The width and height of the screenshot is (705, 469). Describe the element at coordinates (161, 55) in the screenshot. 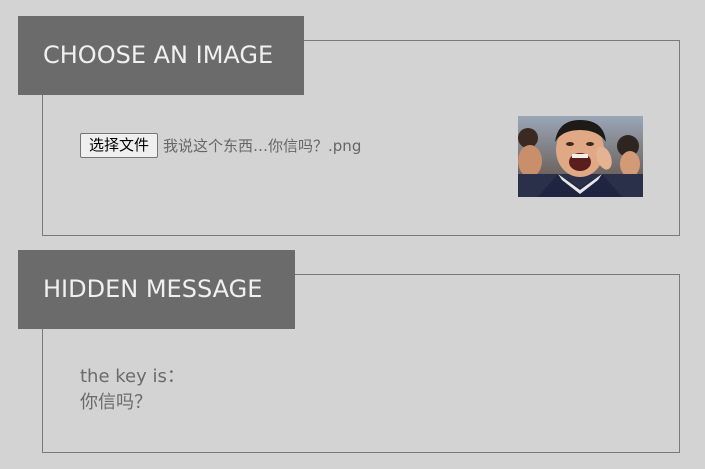

I see `choose-image-heading: CHOOSE AN IMAGE` at that location.